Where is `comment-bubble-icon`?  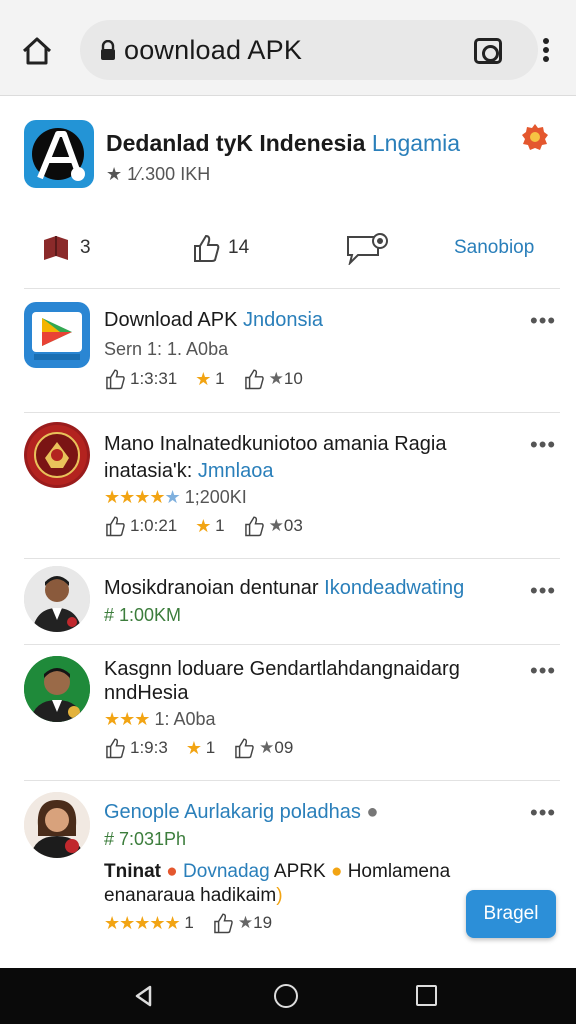 comment-bubble-icon is located at coordinates (367, 249).